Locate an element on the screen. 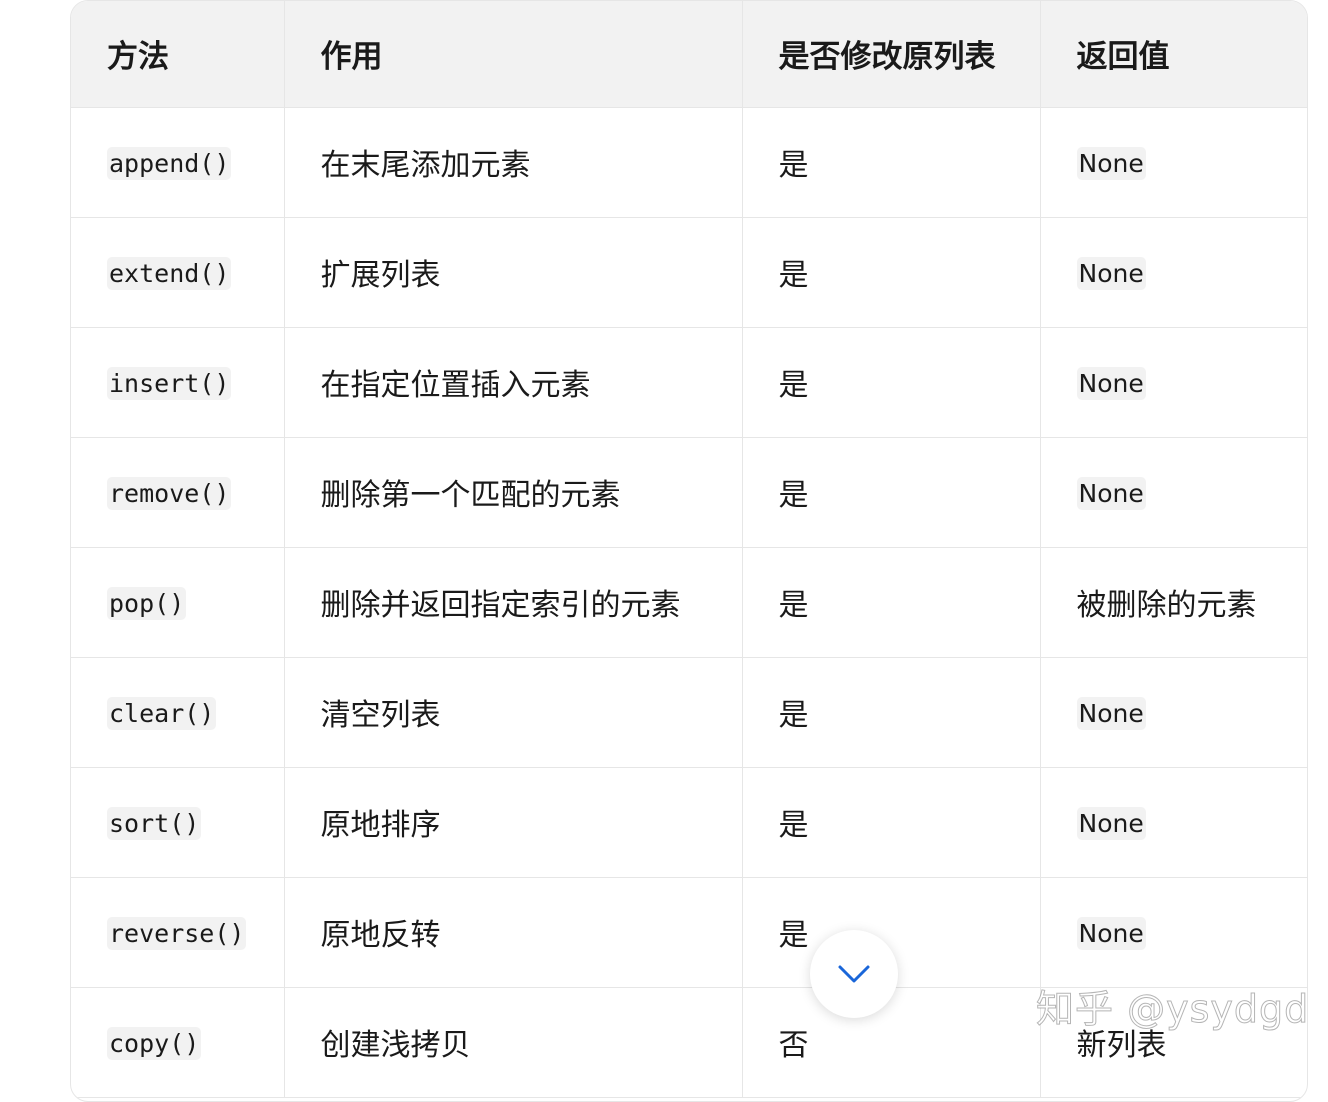 This screenshot has height=1102, width=1328. method-code: append() is located at coordinates (169, 163).